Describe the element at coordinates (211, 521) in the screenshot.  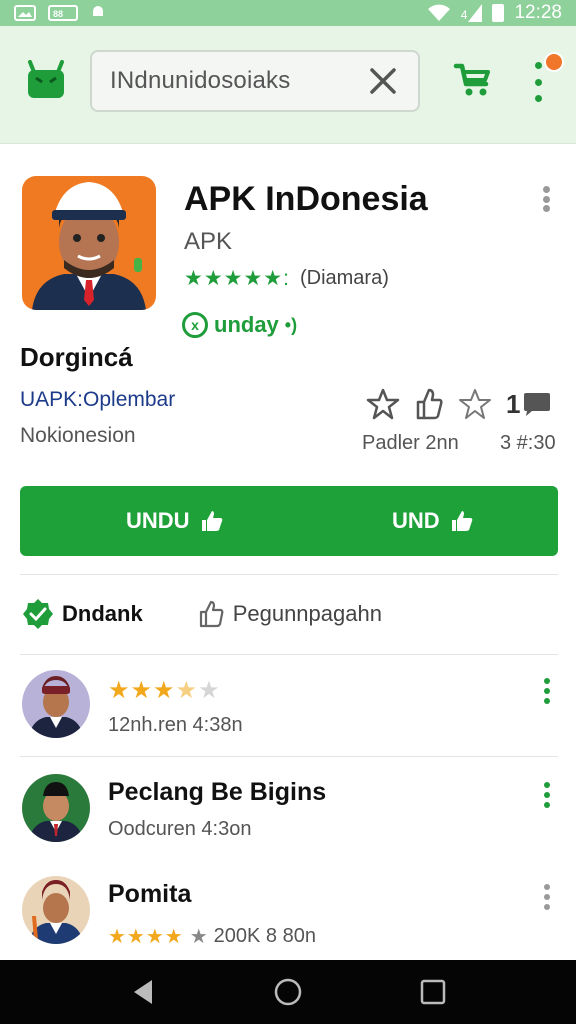
I see `thumb-up-filled-icon` at that location.